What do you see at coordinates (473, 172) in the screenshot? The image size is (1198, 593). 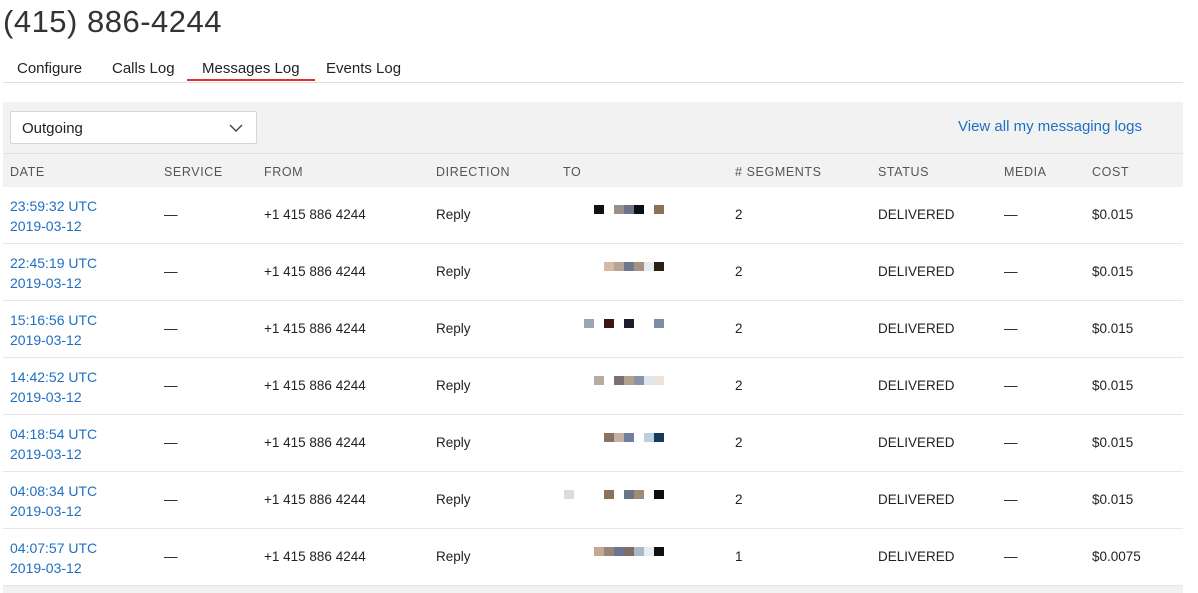 I see `column-header-direction: DIRECTION` at bounding box center [473, 172].